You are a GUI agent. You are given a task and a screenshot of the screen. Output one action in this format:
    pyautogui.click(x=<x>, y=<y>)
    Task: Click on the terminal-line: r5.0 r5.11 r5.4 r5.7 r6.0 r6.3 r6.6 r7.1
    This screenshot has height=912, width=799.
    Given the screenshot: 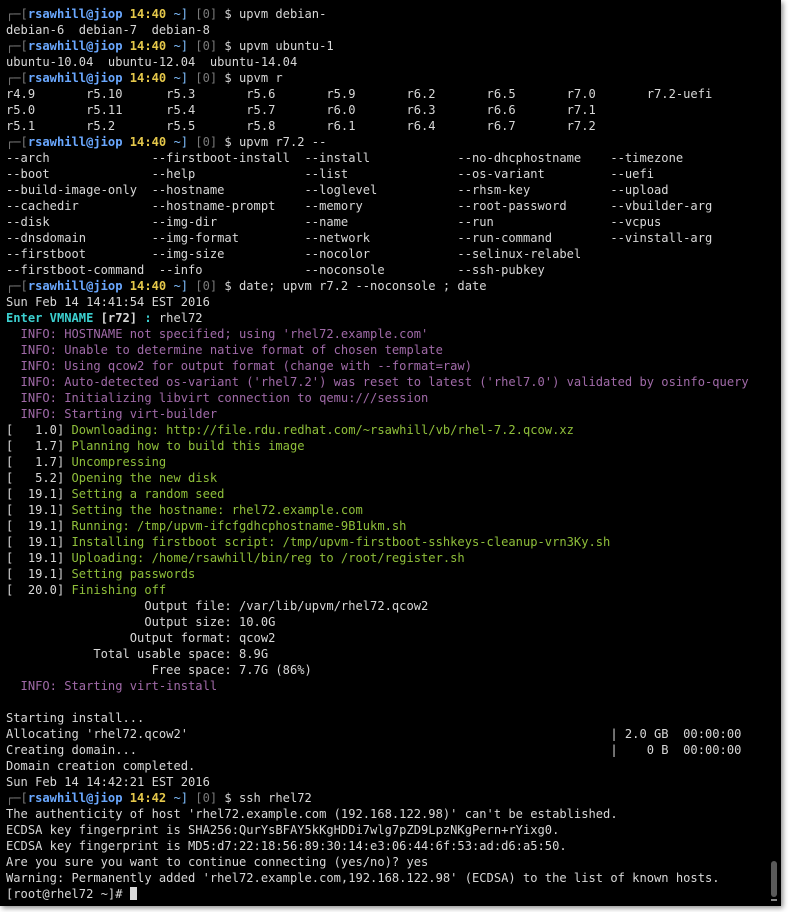 What is the action you would take?
    pyautogui.click(x=381, y=110)
    